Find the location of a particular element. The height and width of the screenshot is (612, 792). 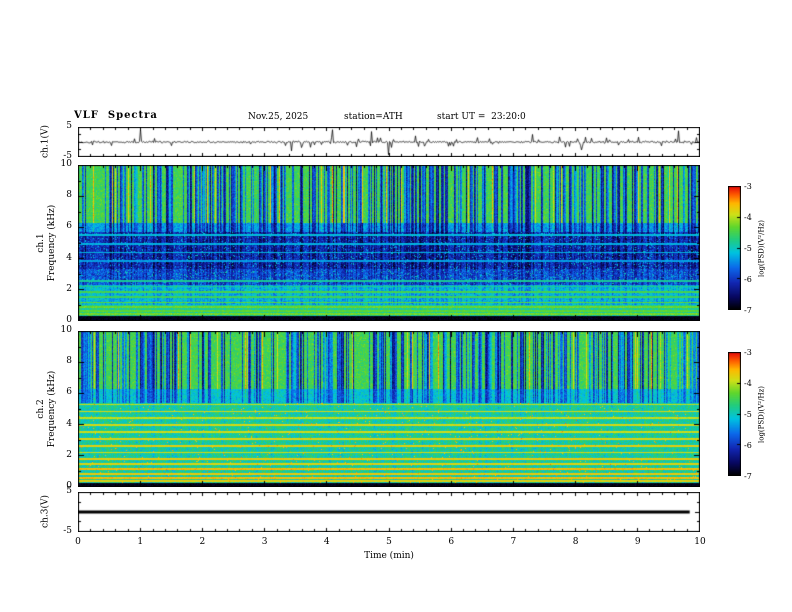

header-date: Nov.25, 2025 is located at coordinates (278, 117).